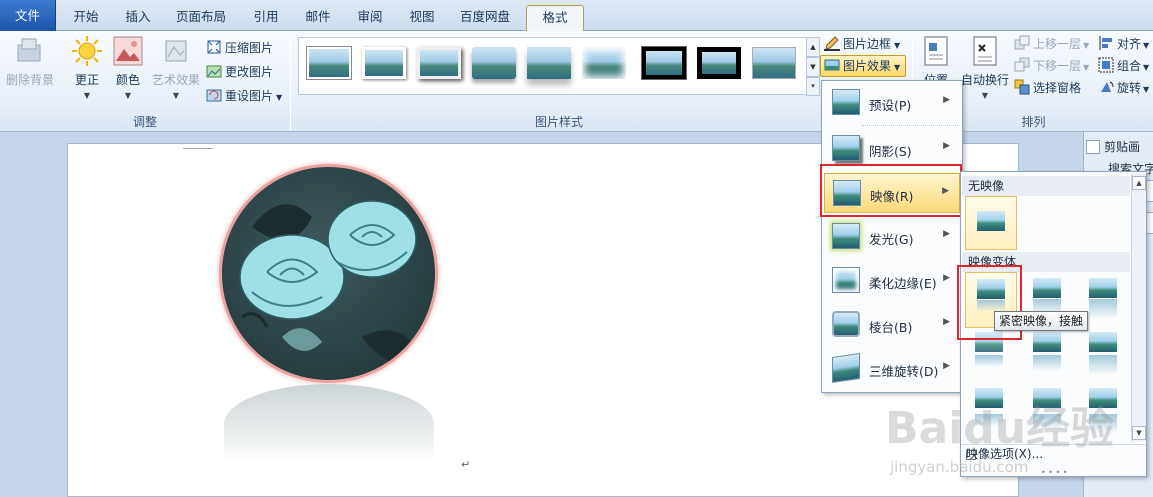 The width and height of the screenshot is (1153, 497). Describe the element at coordinates (29, 80) in the screenshot. I see `remove-background-label: 删除背景` at that location.